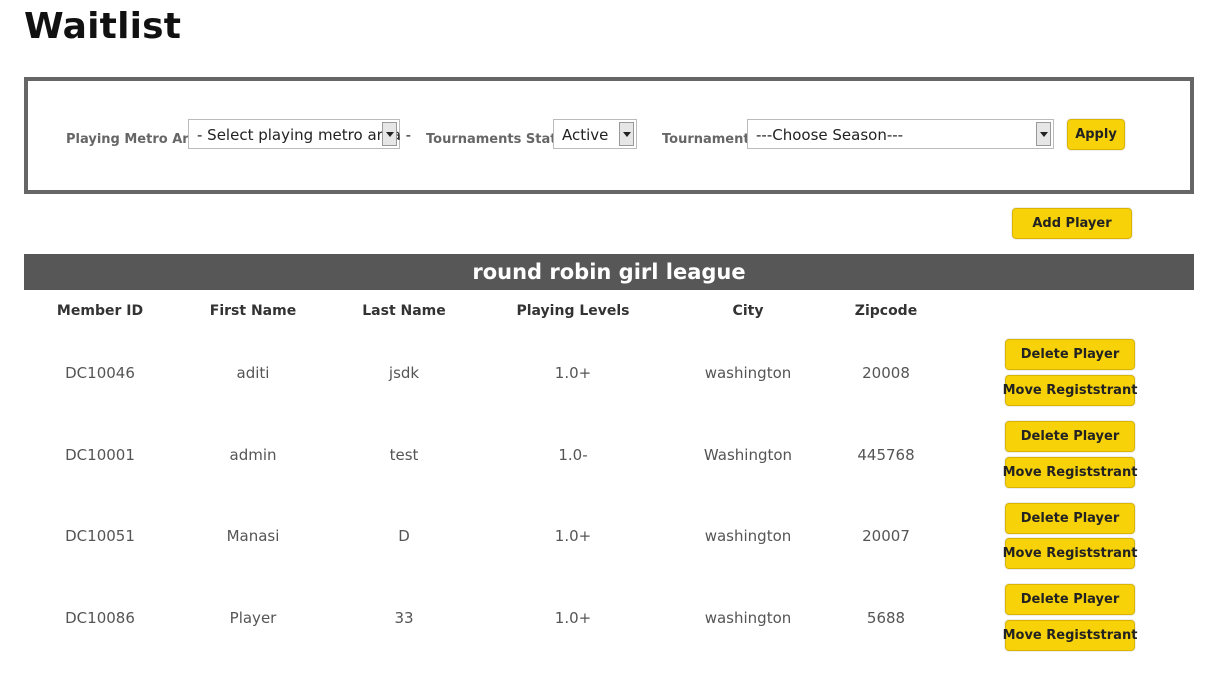  I want to click on cell-zipcode: 20007, so click(886, 536).